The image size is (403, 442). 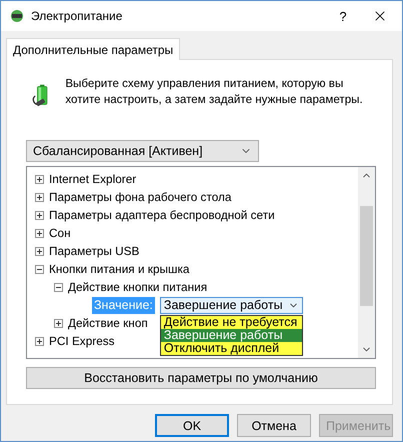 I want to click on tab: Дополнительные параметры, so click(x=93, y=49).